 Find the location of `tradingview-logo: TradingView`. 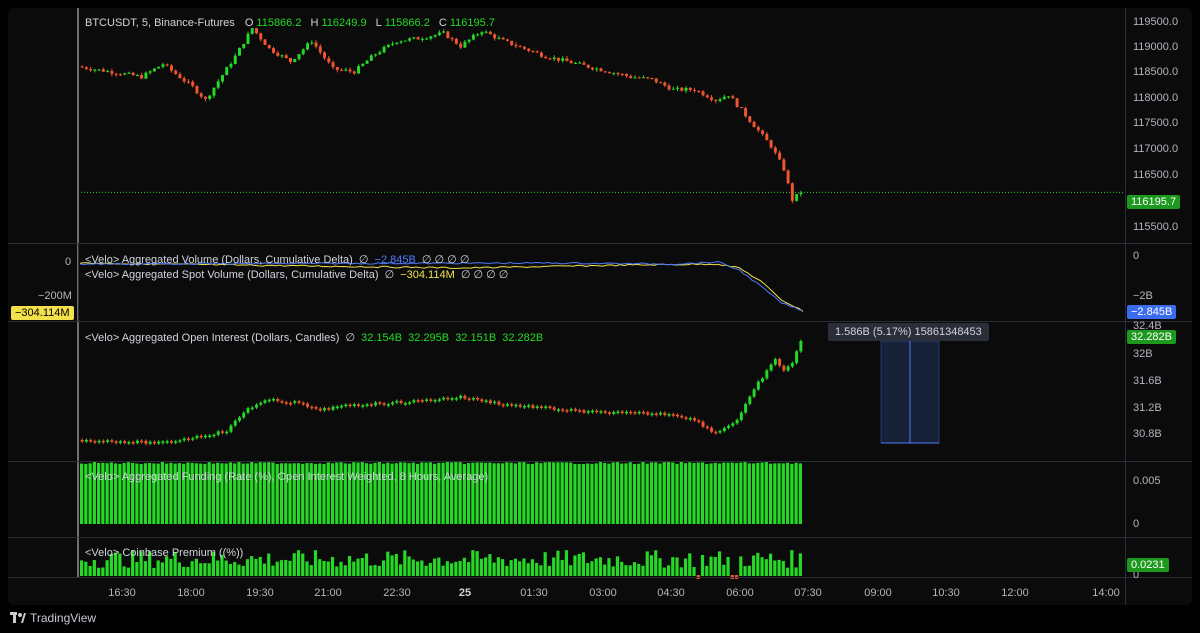

tradingview-logo: TradingView is located at coordinates (53, 618).